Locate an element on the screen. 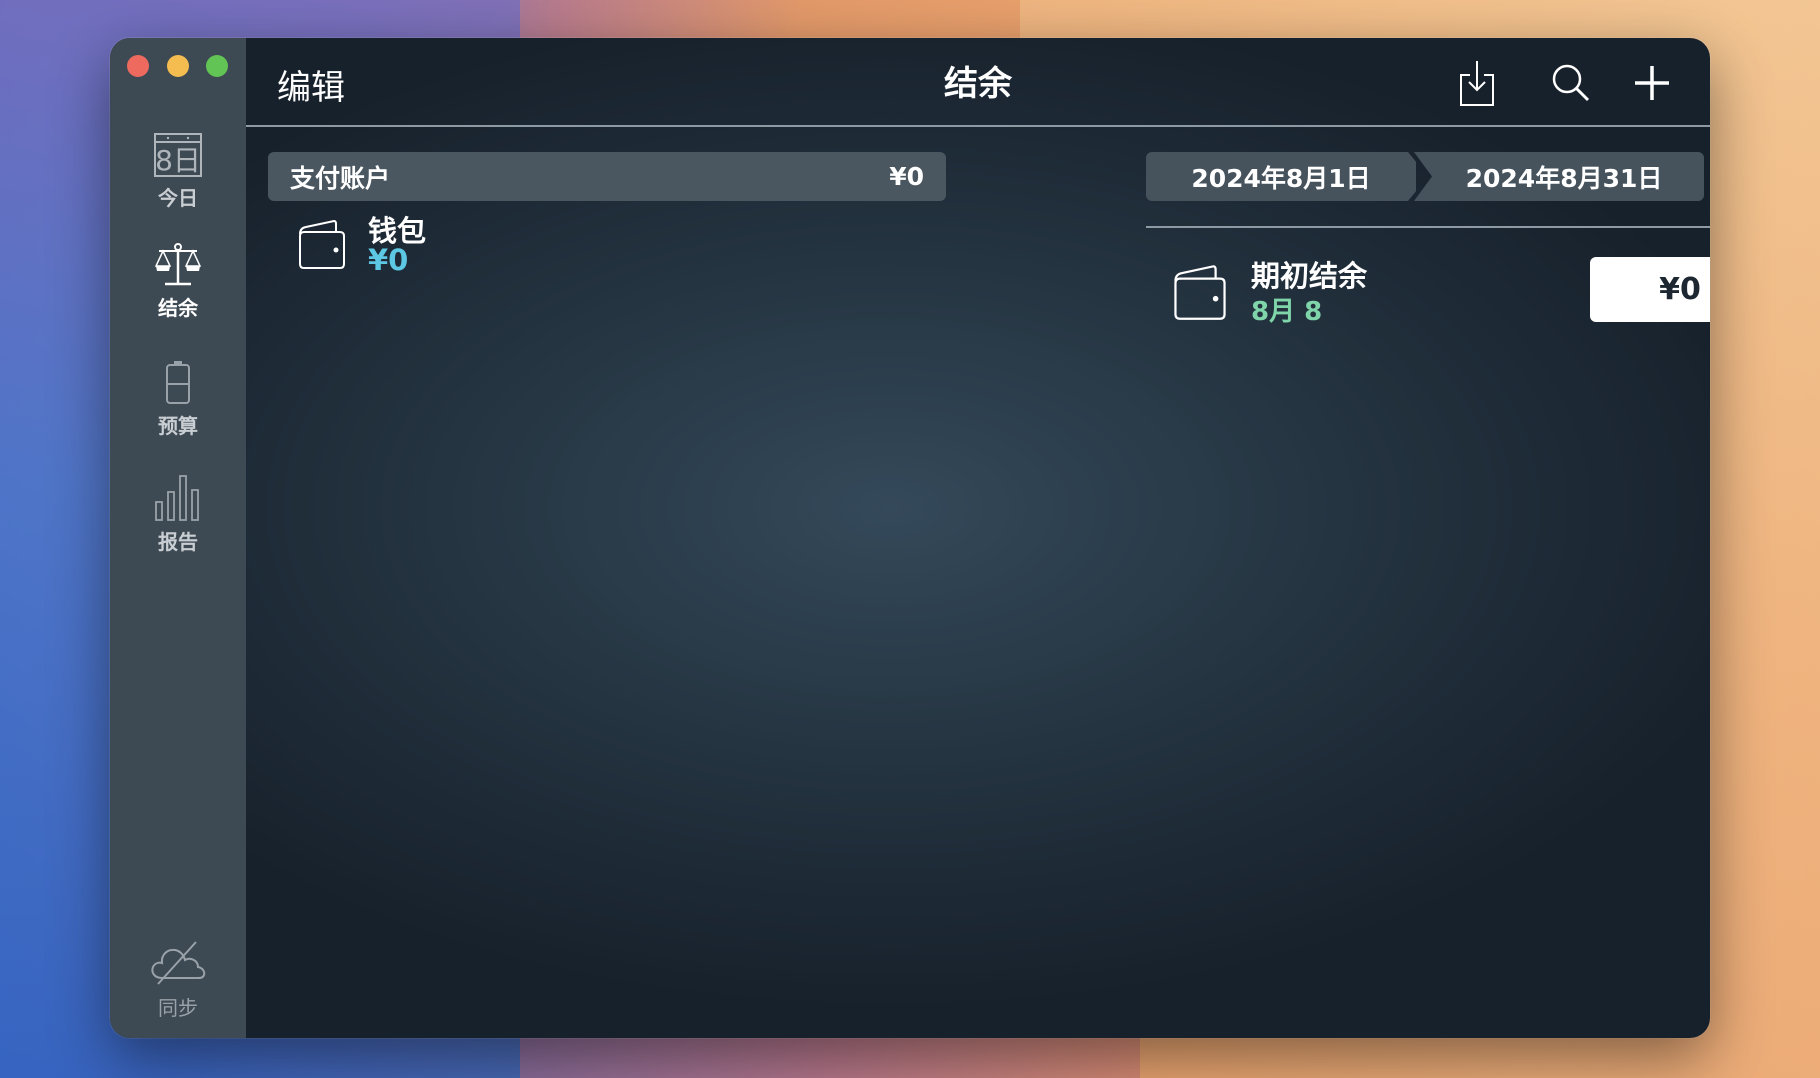  sidebar-item-label: 今日 is located at coordinates (178, 198).